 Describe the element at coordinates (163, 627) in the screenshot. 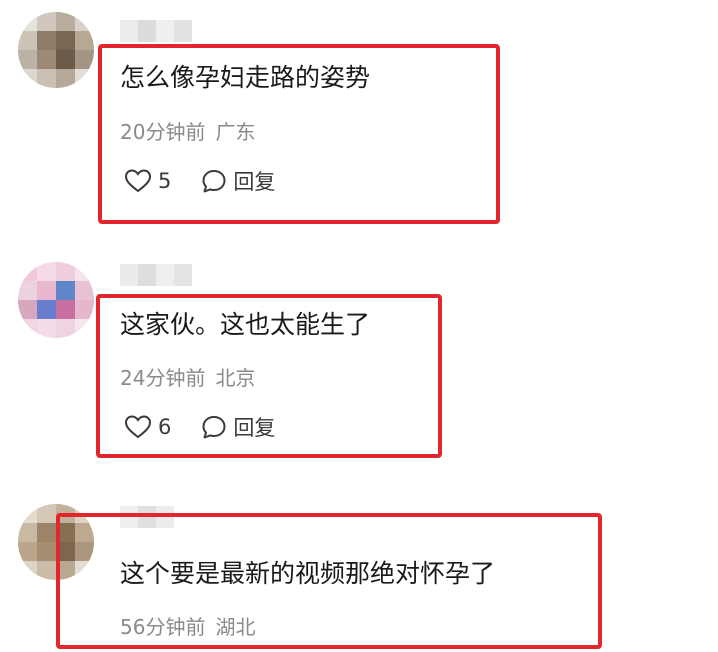

I see `comment-time: 56分钟前` at that location.